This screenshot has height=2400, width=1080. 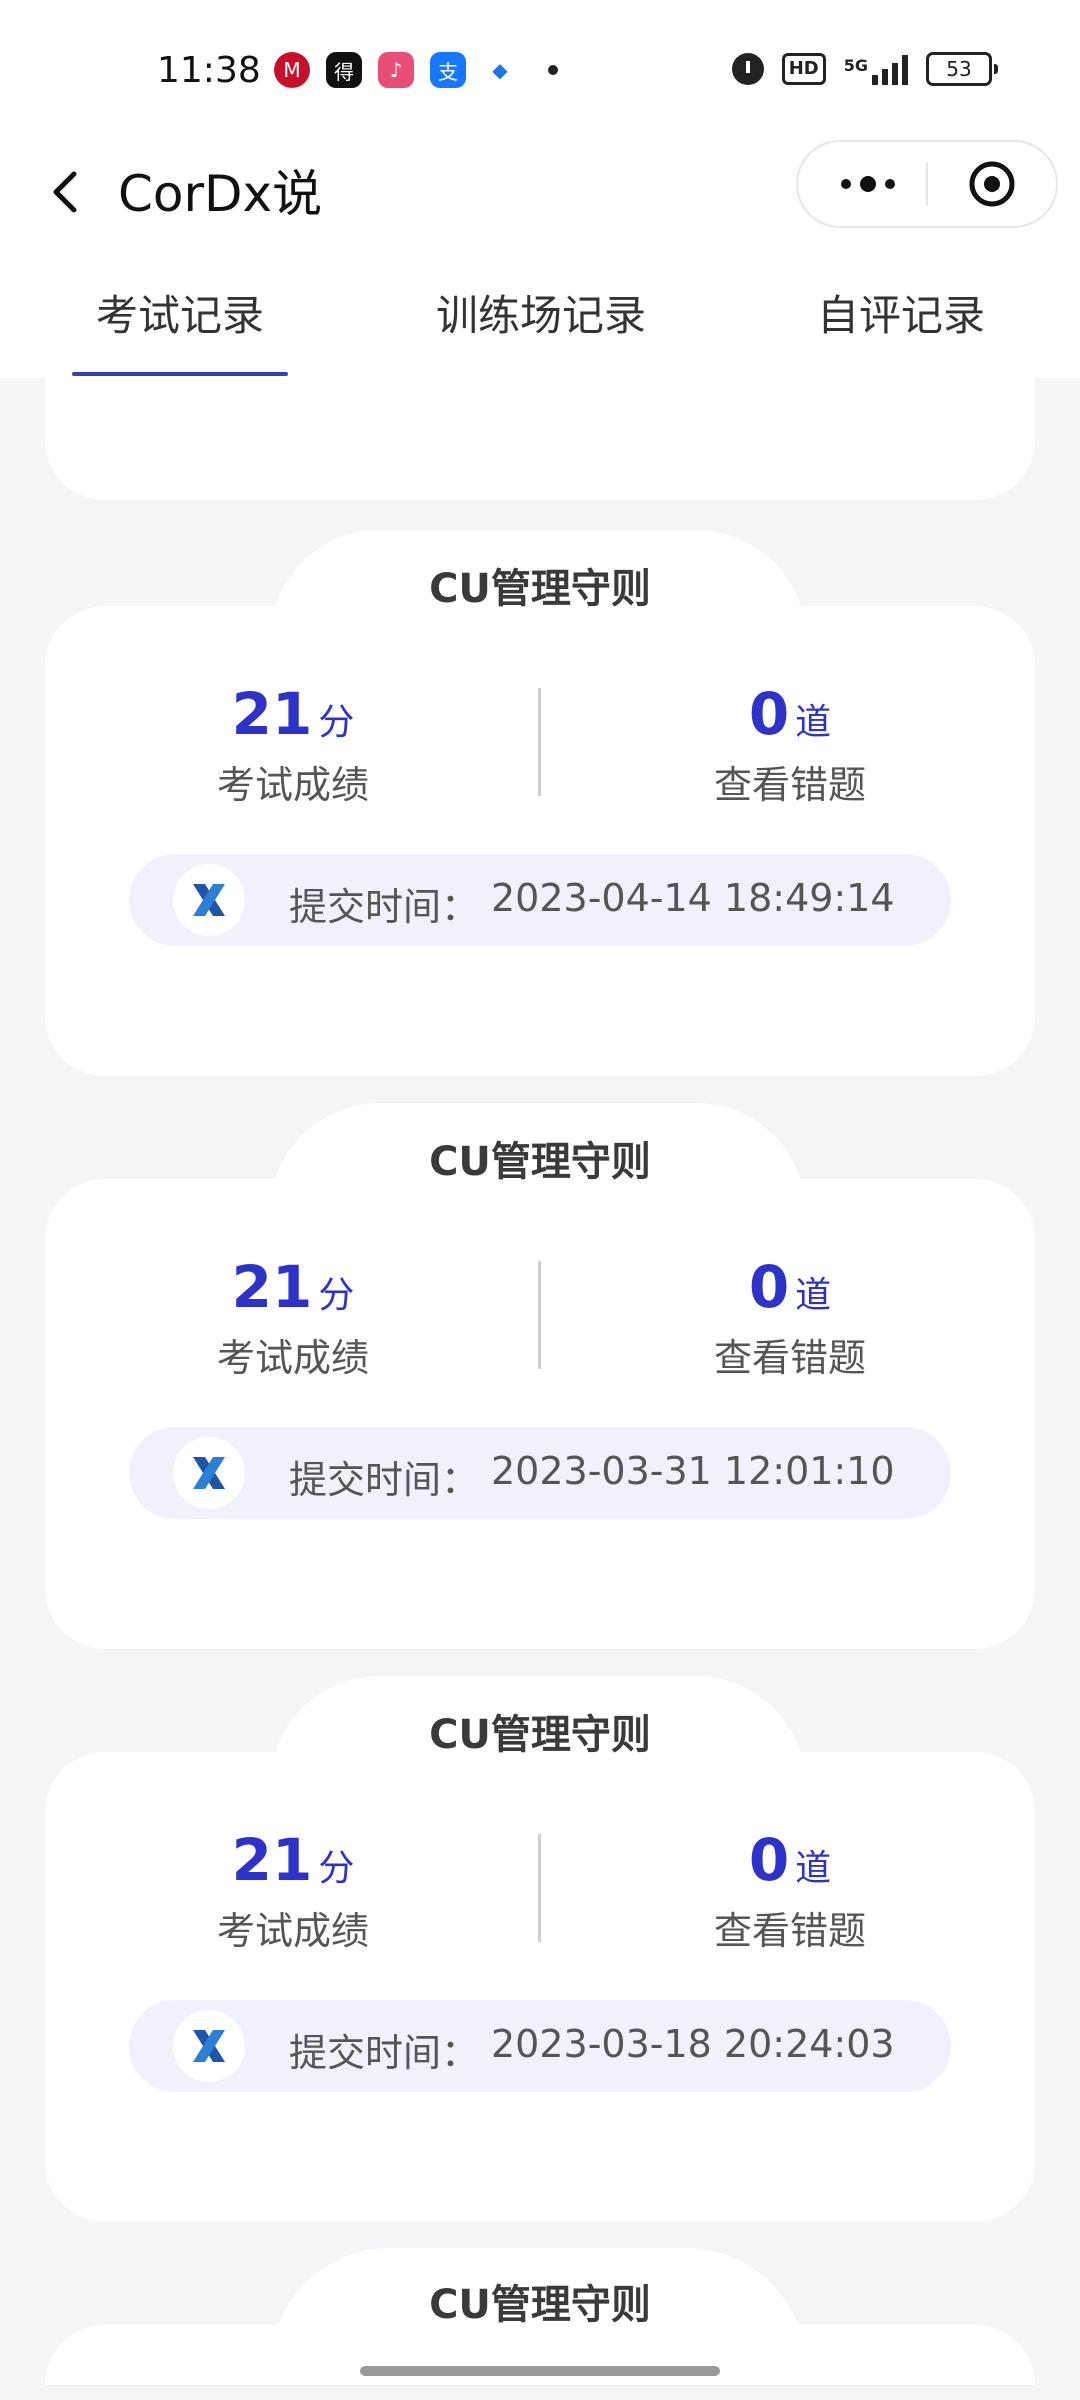 I want to click on submit-time-value: 2023-03-31 12:01:10, so click(x=693, y=1471).